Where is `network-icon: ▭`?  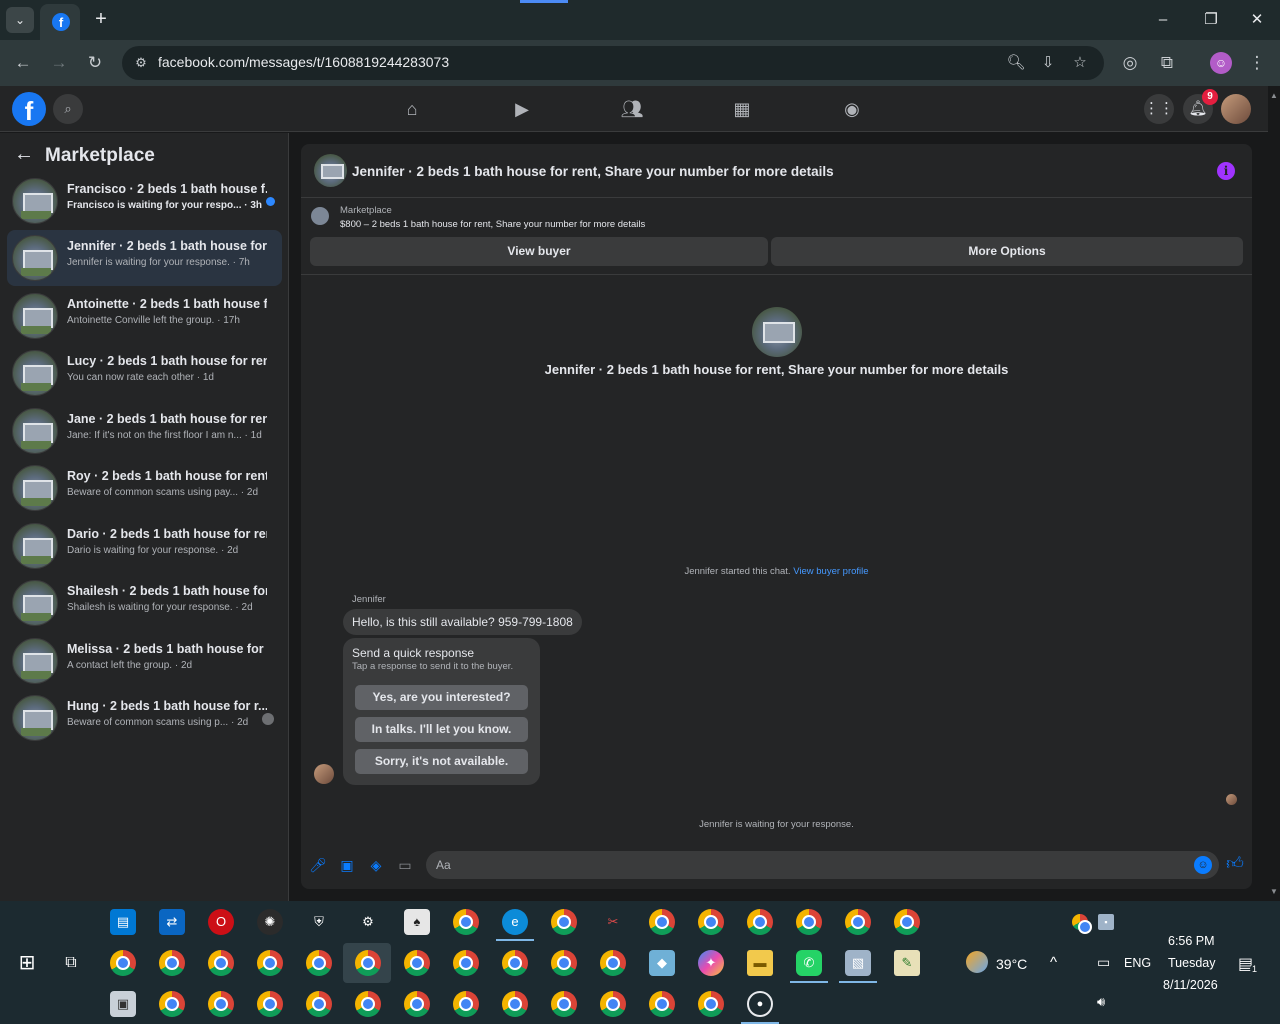
network-icon: ▭ is located at coordinates (1103, 962).